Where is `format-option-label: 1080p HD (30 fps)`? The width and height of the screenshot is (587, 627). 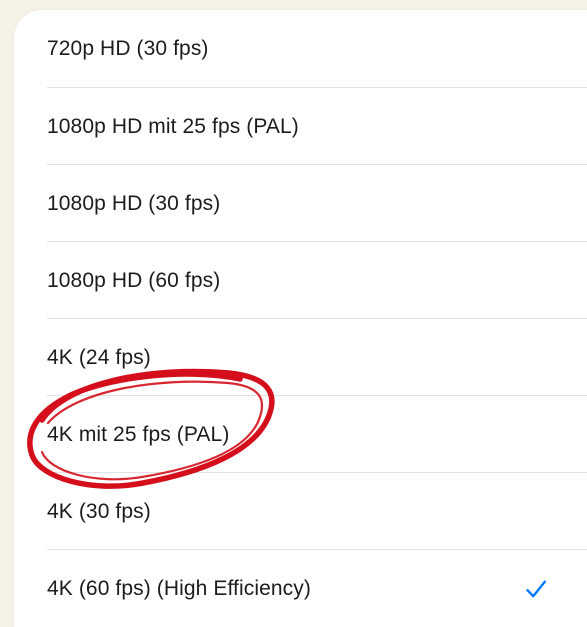
format-option-label: 1080p HD (30 fps) is located at coordinates (134, 203).